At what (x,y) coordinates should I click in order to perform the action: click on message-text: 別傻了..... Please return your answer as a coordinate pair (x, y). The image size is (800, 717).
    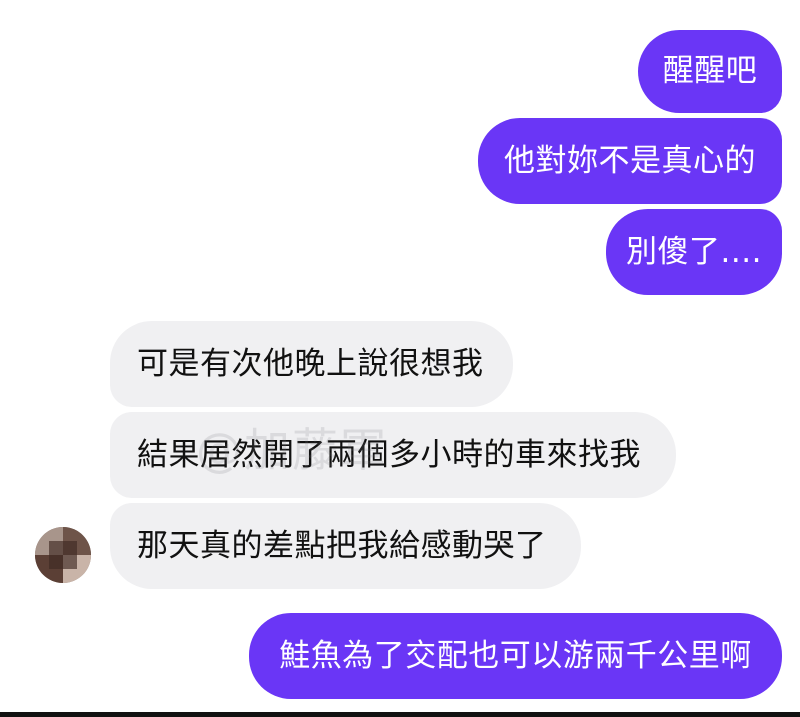
    Looking at the image, I should click on (694, 251).